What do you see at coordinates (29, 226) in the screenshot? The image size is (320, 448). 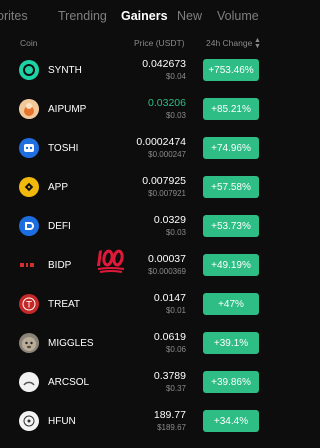 I see `defi-icon` at bounding box center [29, 226].